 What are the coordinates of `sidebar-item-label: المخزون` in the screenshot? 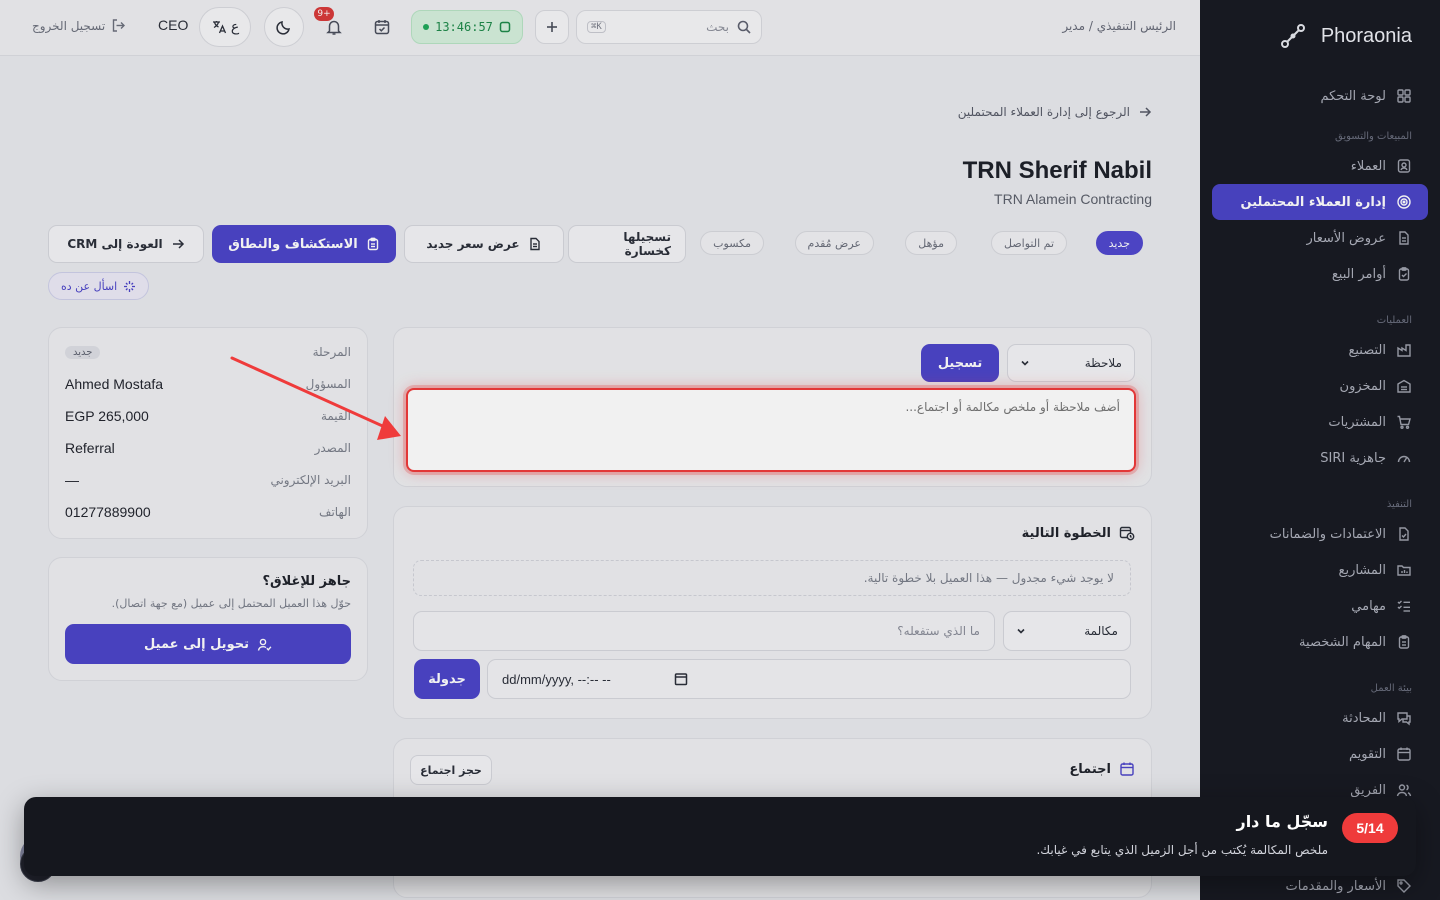 It's located at (1362, 386).